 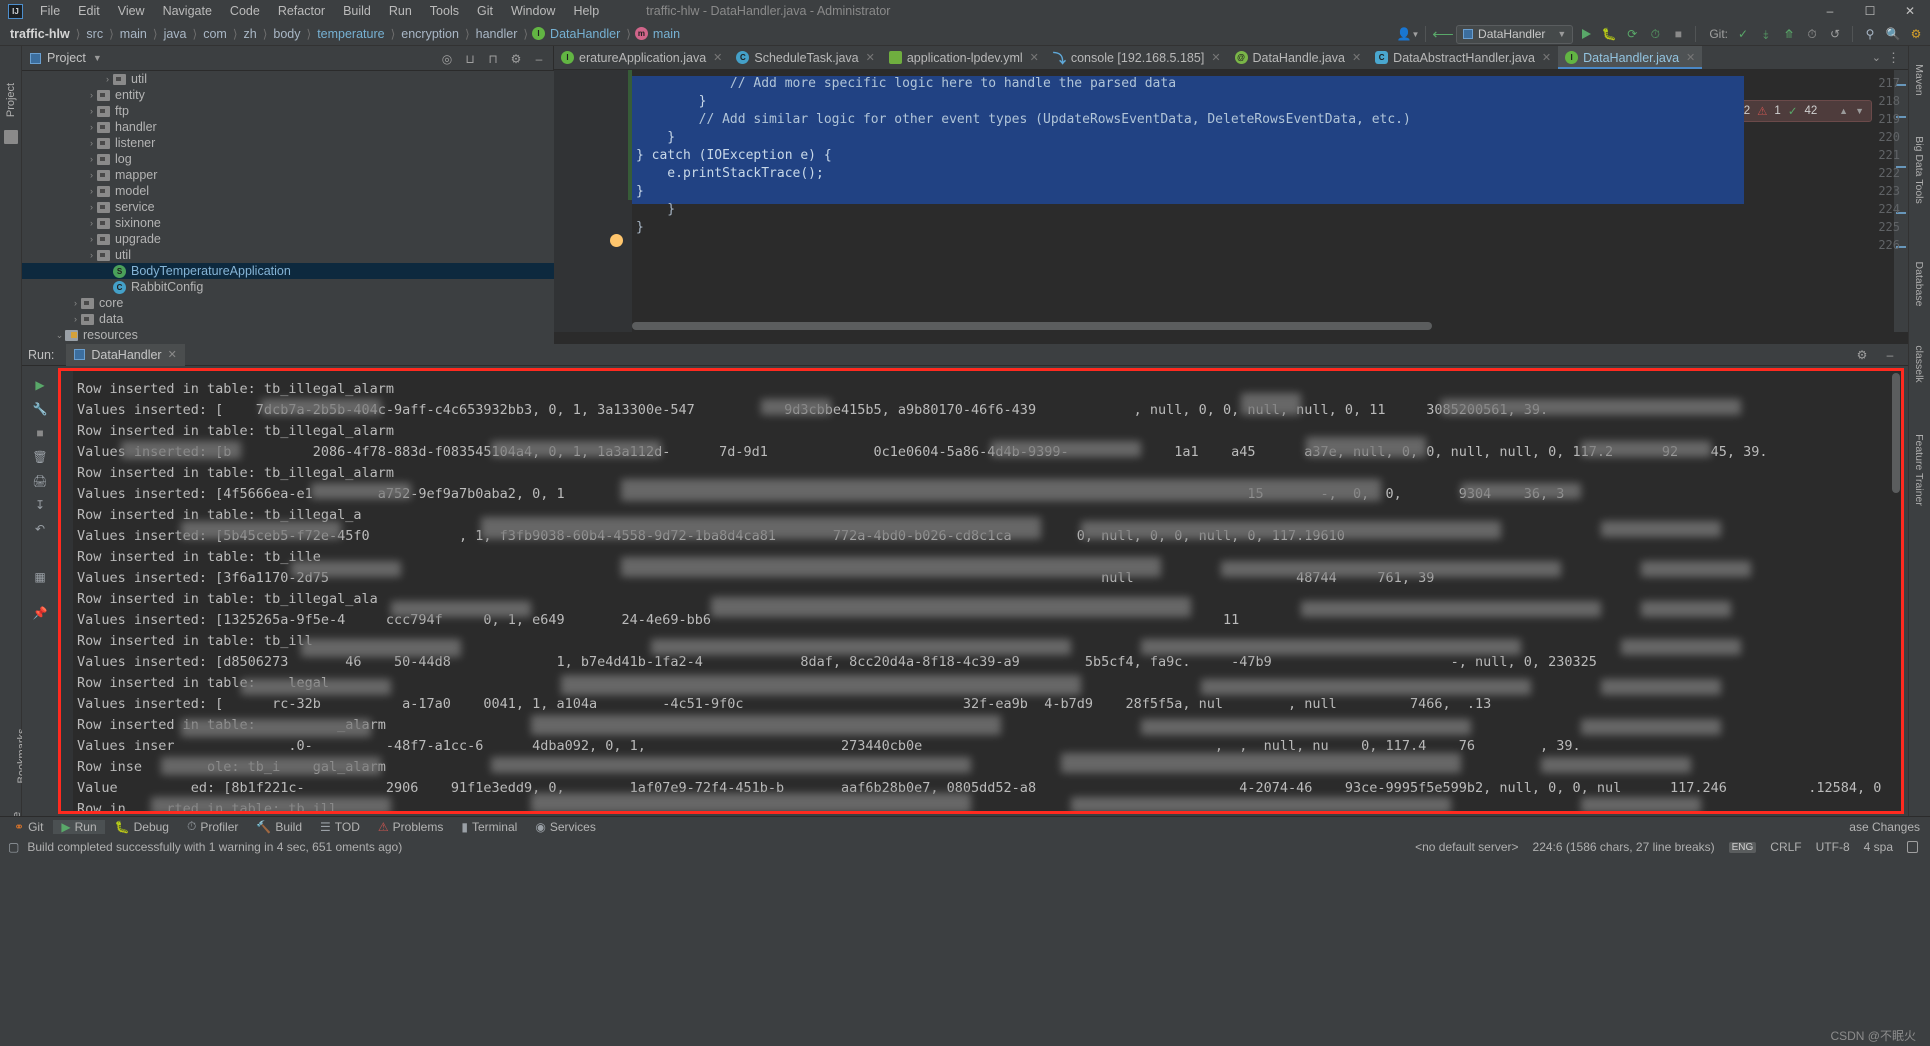 I want to click on editor-tab: ⤵ console [192.168.5.185] ✕, so click(x=1137, y=57).